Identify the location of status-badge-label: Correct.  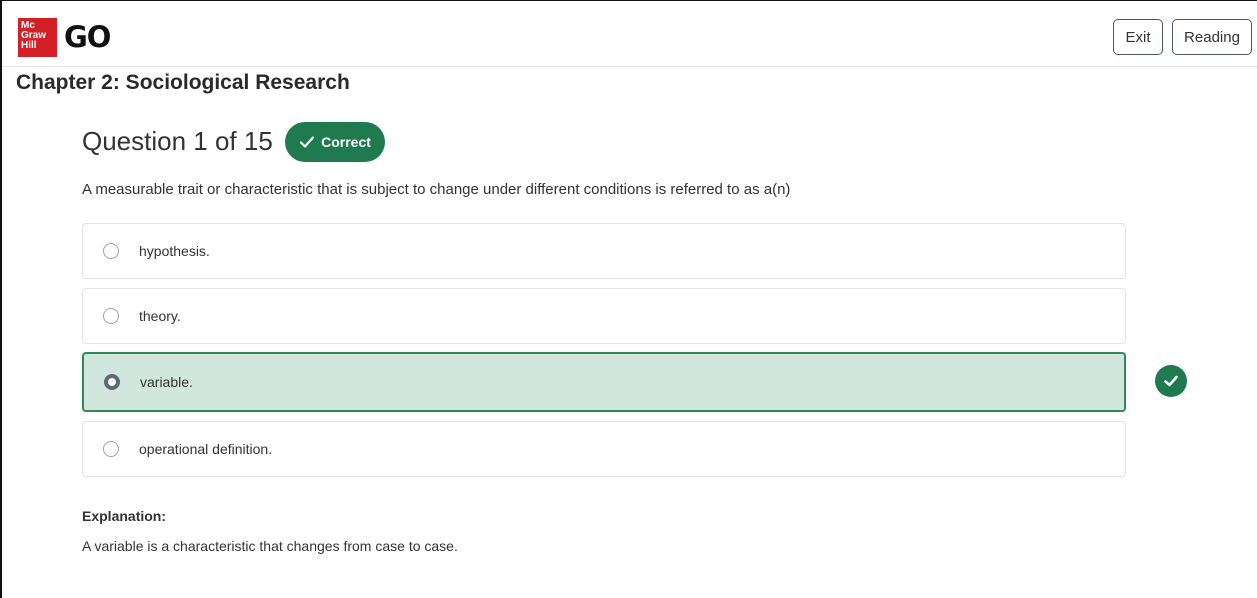
(346, 142).